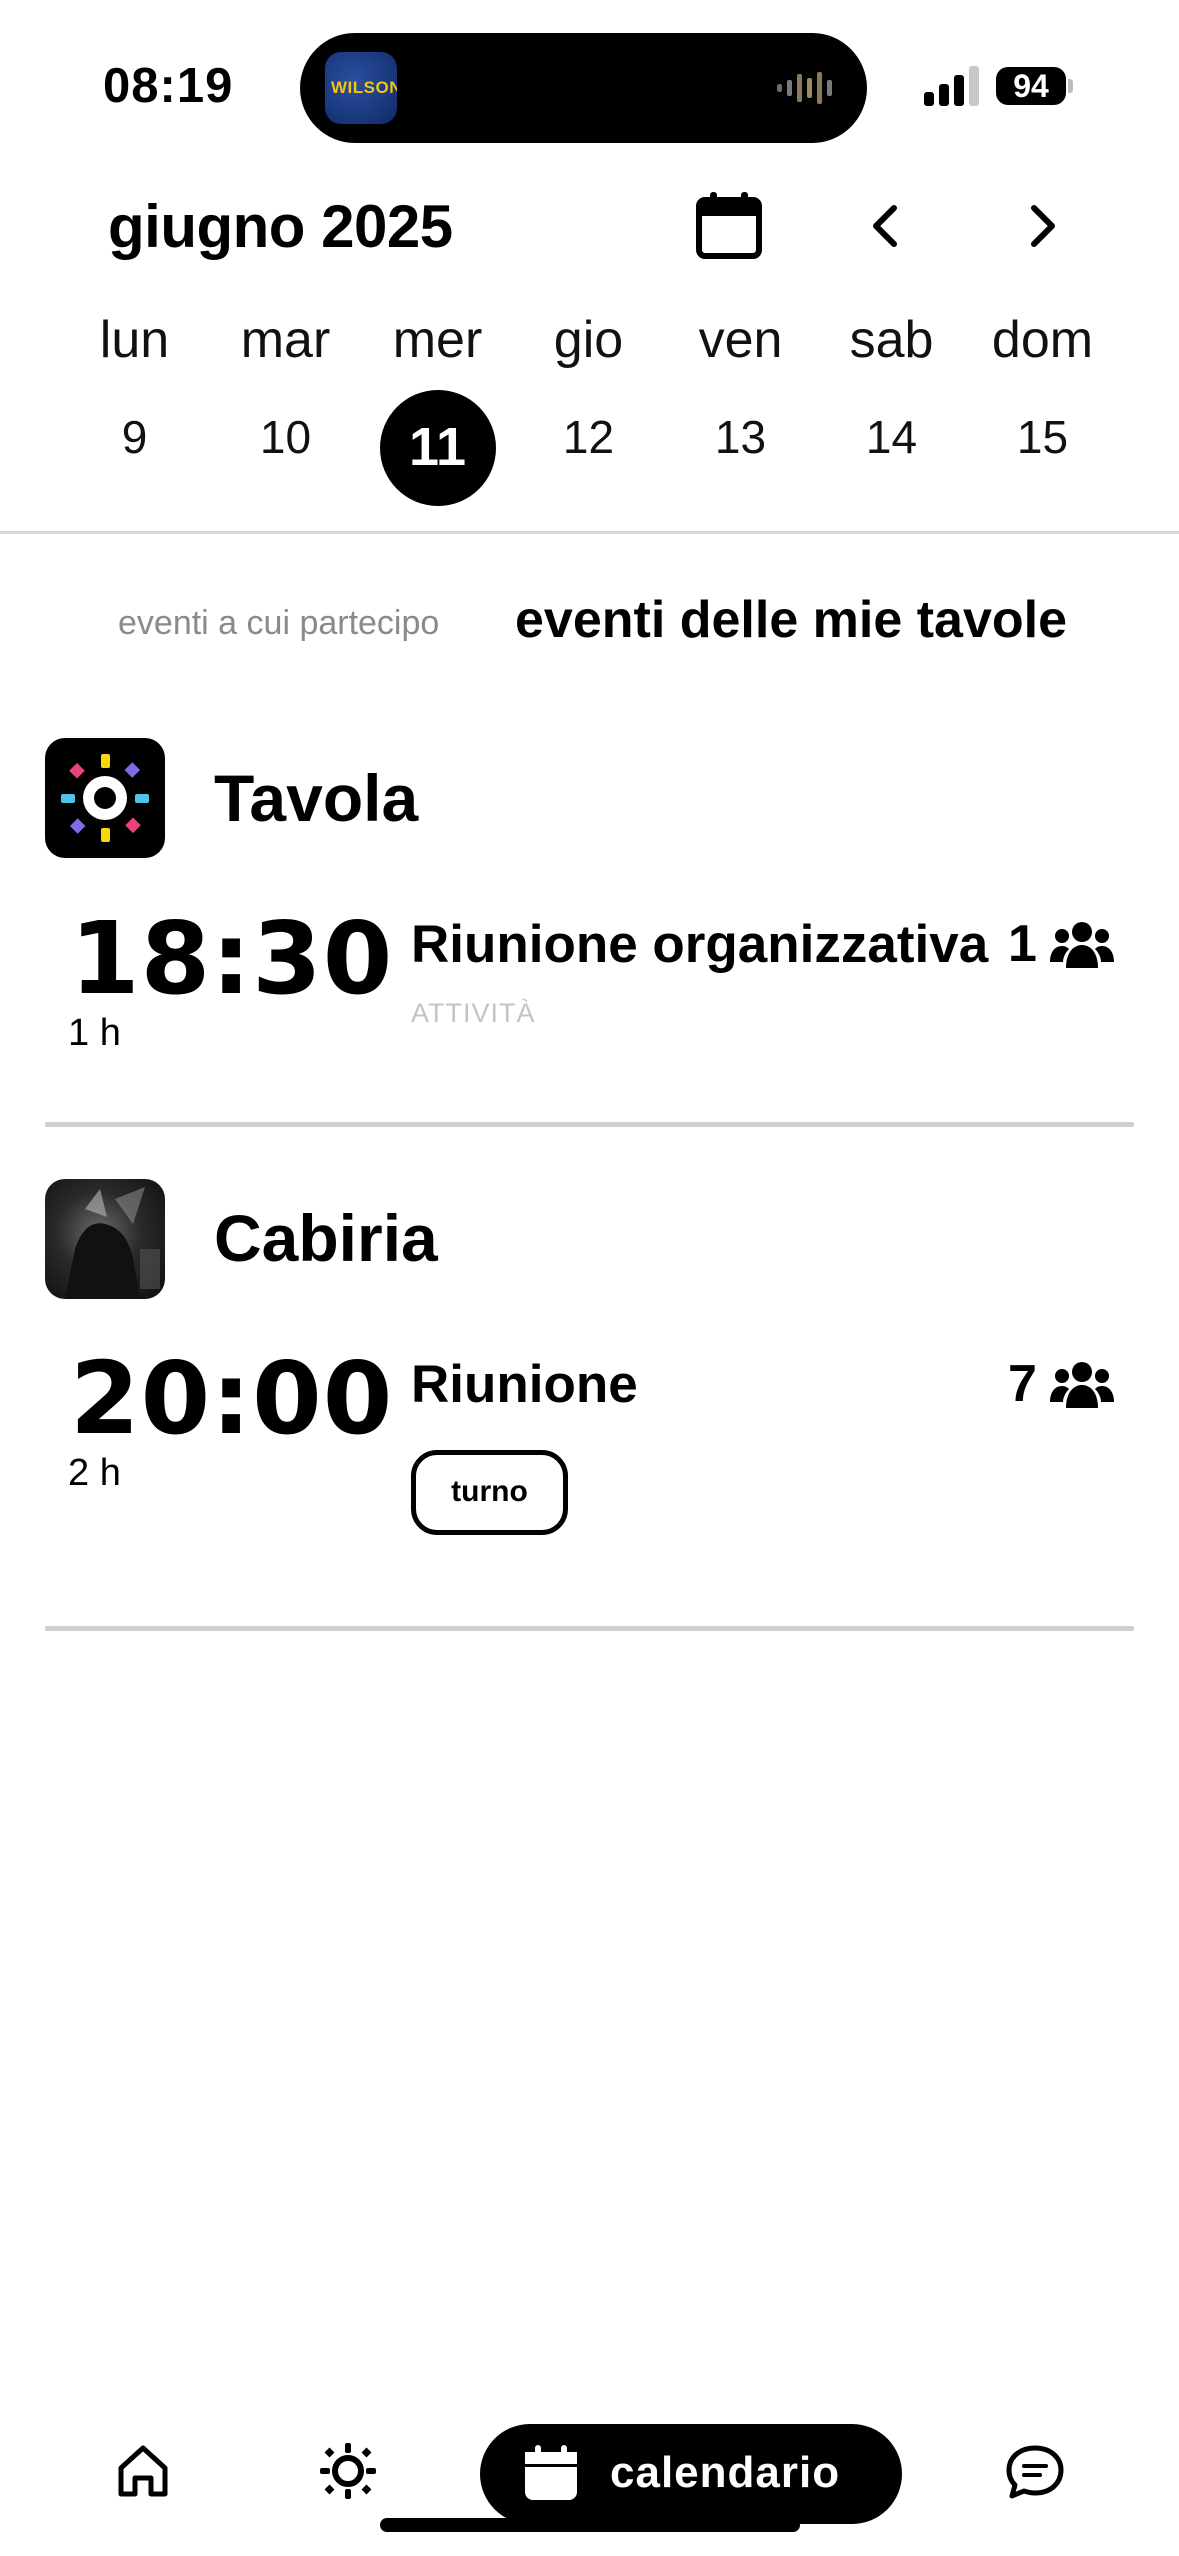 The height and width of the screenshot is (2556, 1179). I want to click on month-title: giugno 2025, so click(280, 226).